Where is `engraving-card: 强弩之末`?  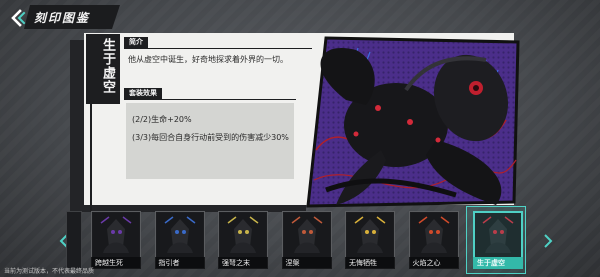
engraving-card: 强弩之末 is located at coordinates (243, 240).